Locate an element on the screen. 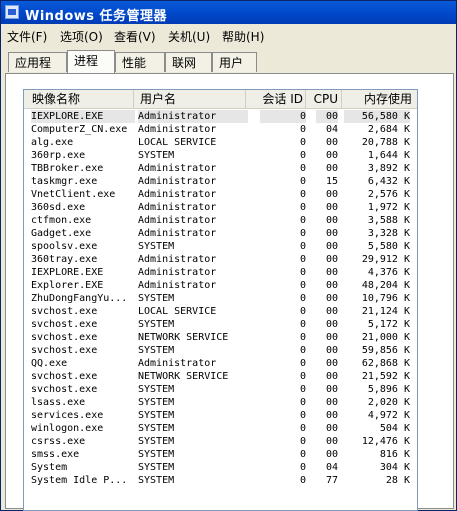 The height and width of the screenshot is (511, 457). column-user-name: 用户名 is located at coordinates (190, 99).